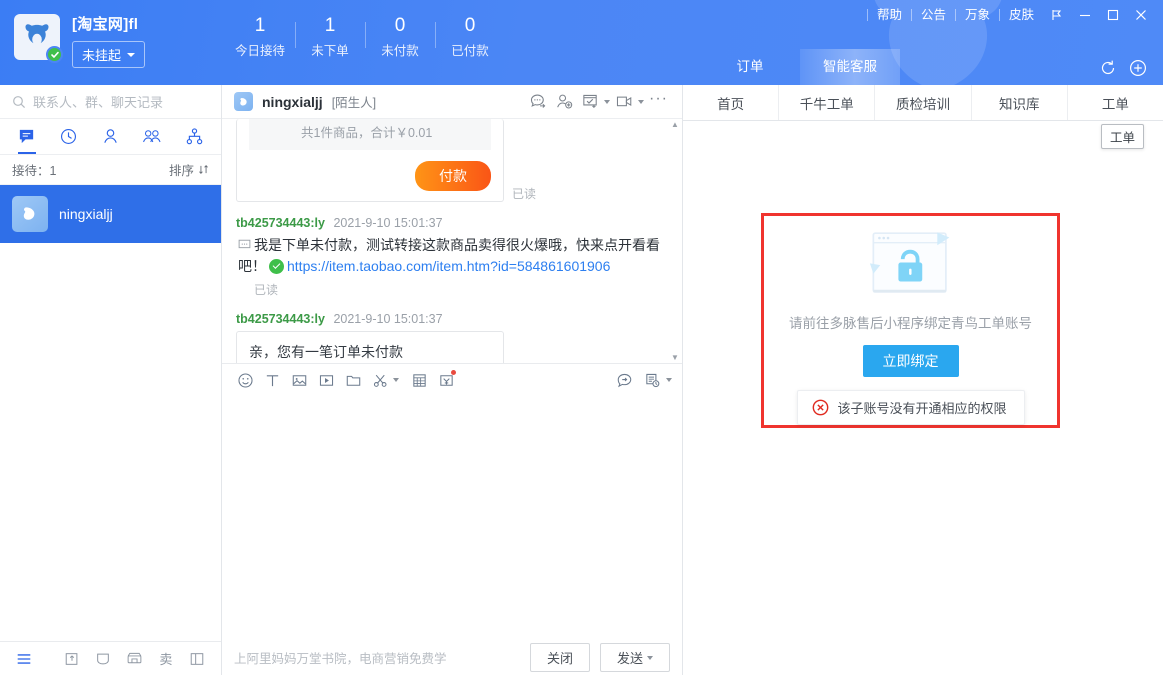 This screenshot has height=675, width=1163. I want to click on conversation-item: ningxialjj, so click(110, 214).